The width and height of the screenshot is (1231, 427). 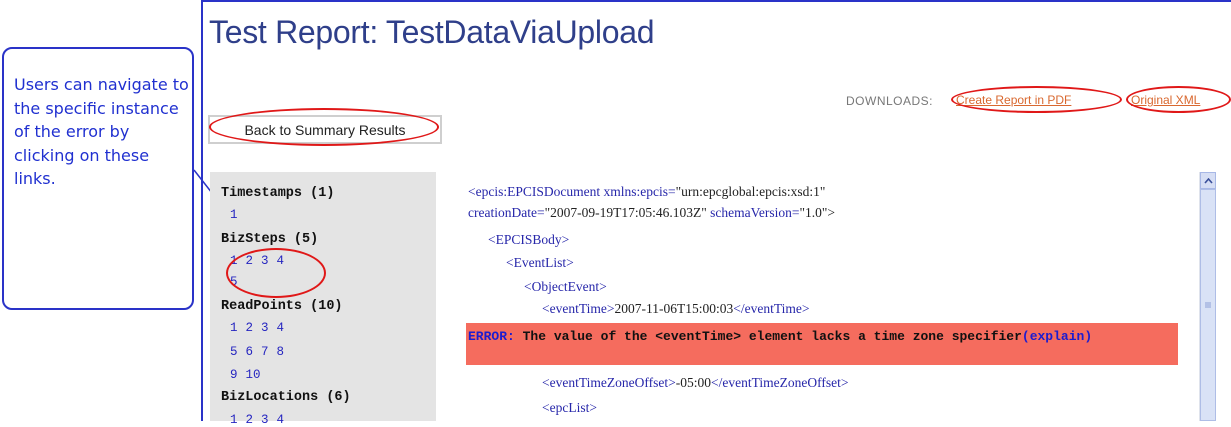 I want to click on downloads-label: DOWNLOADS:, so click(x=890, y=101).